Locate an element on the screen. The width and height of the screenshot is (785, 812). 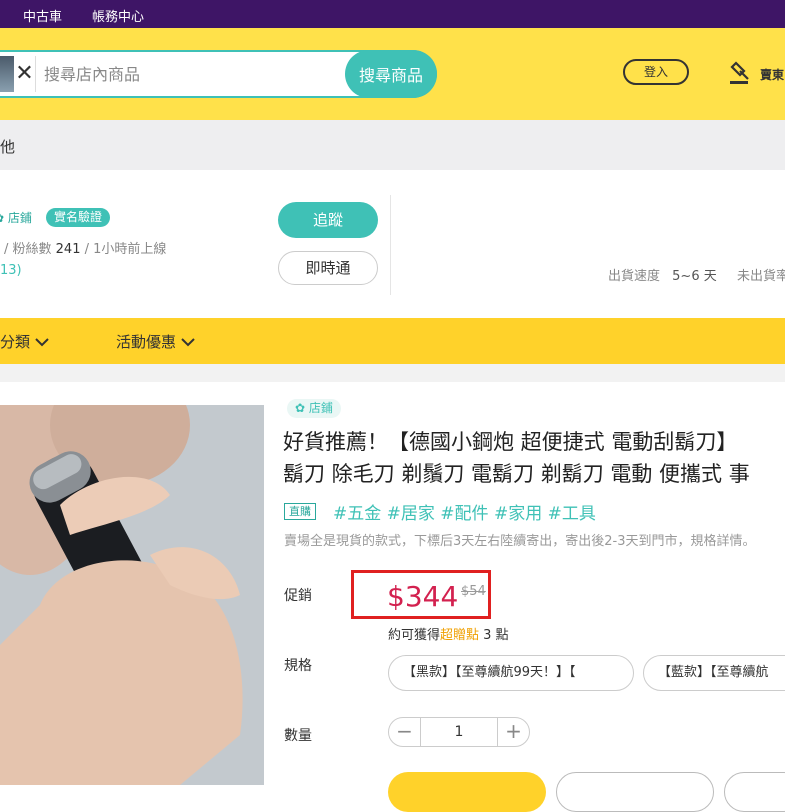
header: ✕ 搜尋商品 登入 賣東 is located at coordinates (392, 74).